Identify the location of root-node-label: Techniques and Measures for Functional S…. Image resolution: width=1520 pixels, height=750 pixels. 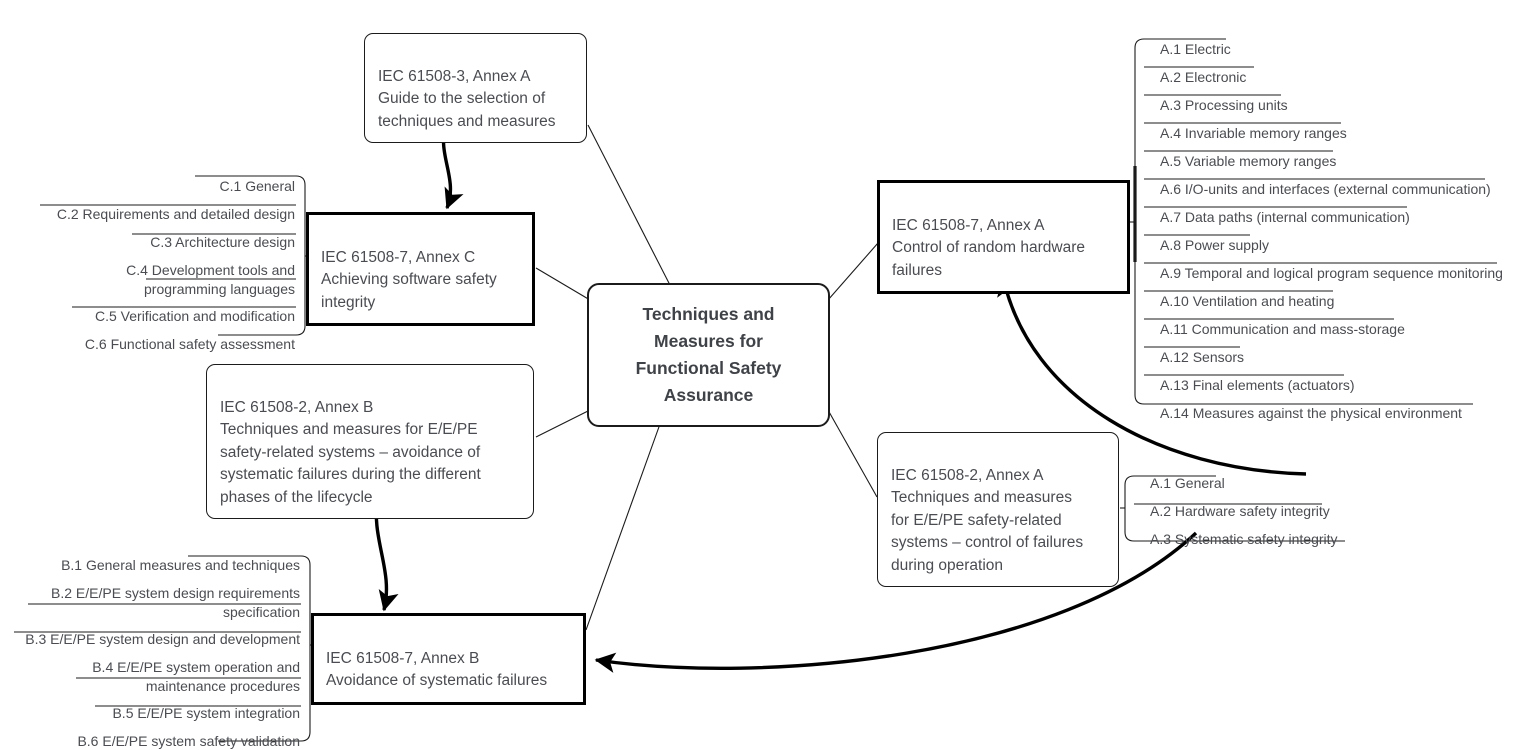
(708, 354).